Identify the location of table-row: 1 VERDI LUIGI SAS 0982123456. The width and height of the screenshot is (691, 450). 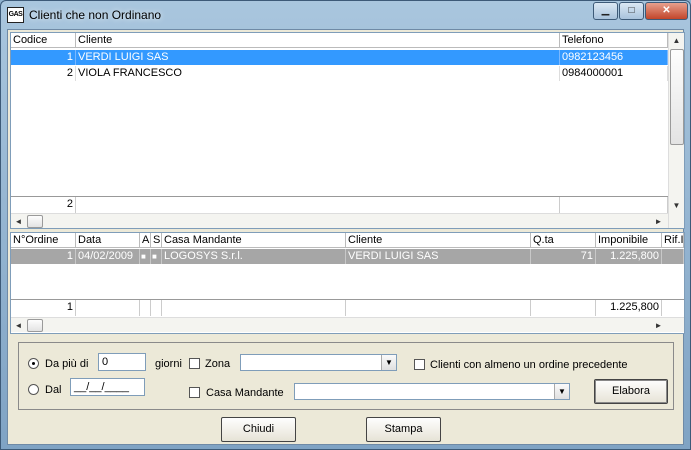
(339, 57).